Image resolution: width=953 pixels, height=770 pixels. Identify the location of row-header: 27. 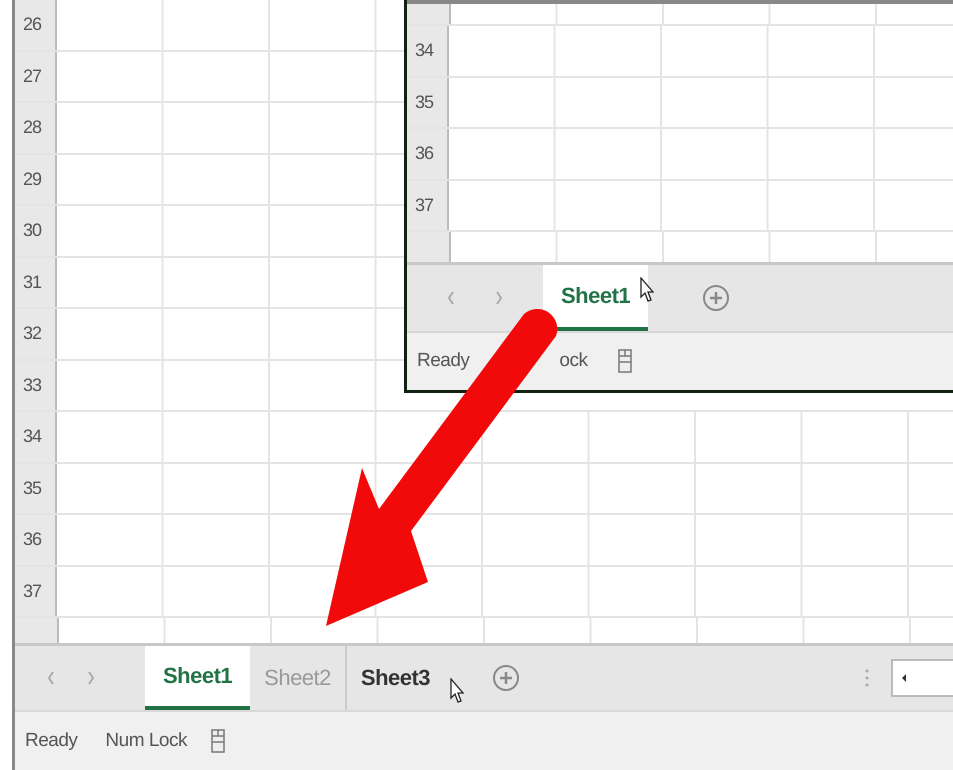
(36, 76).